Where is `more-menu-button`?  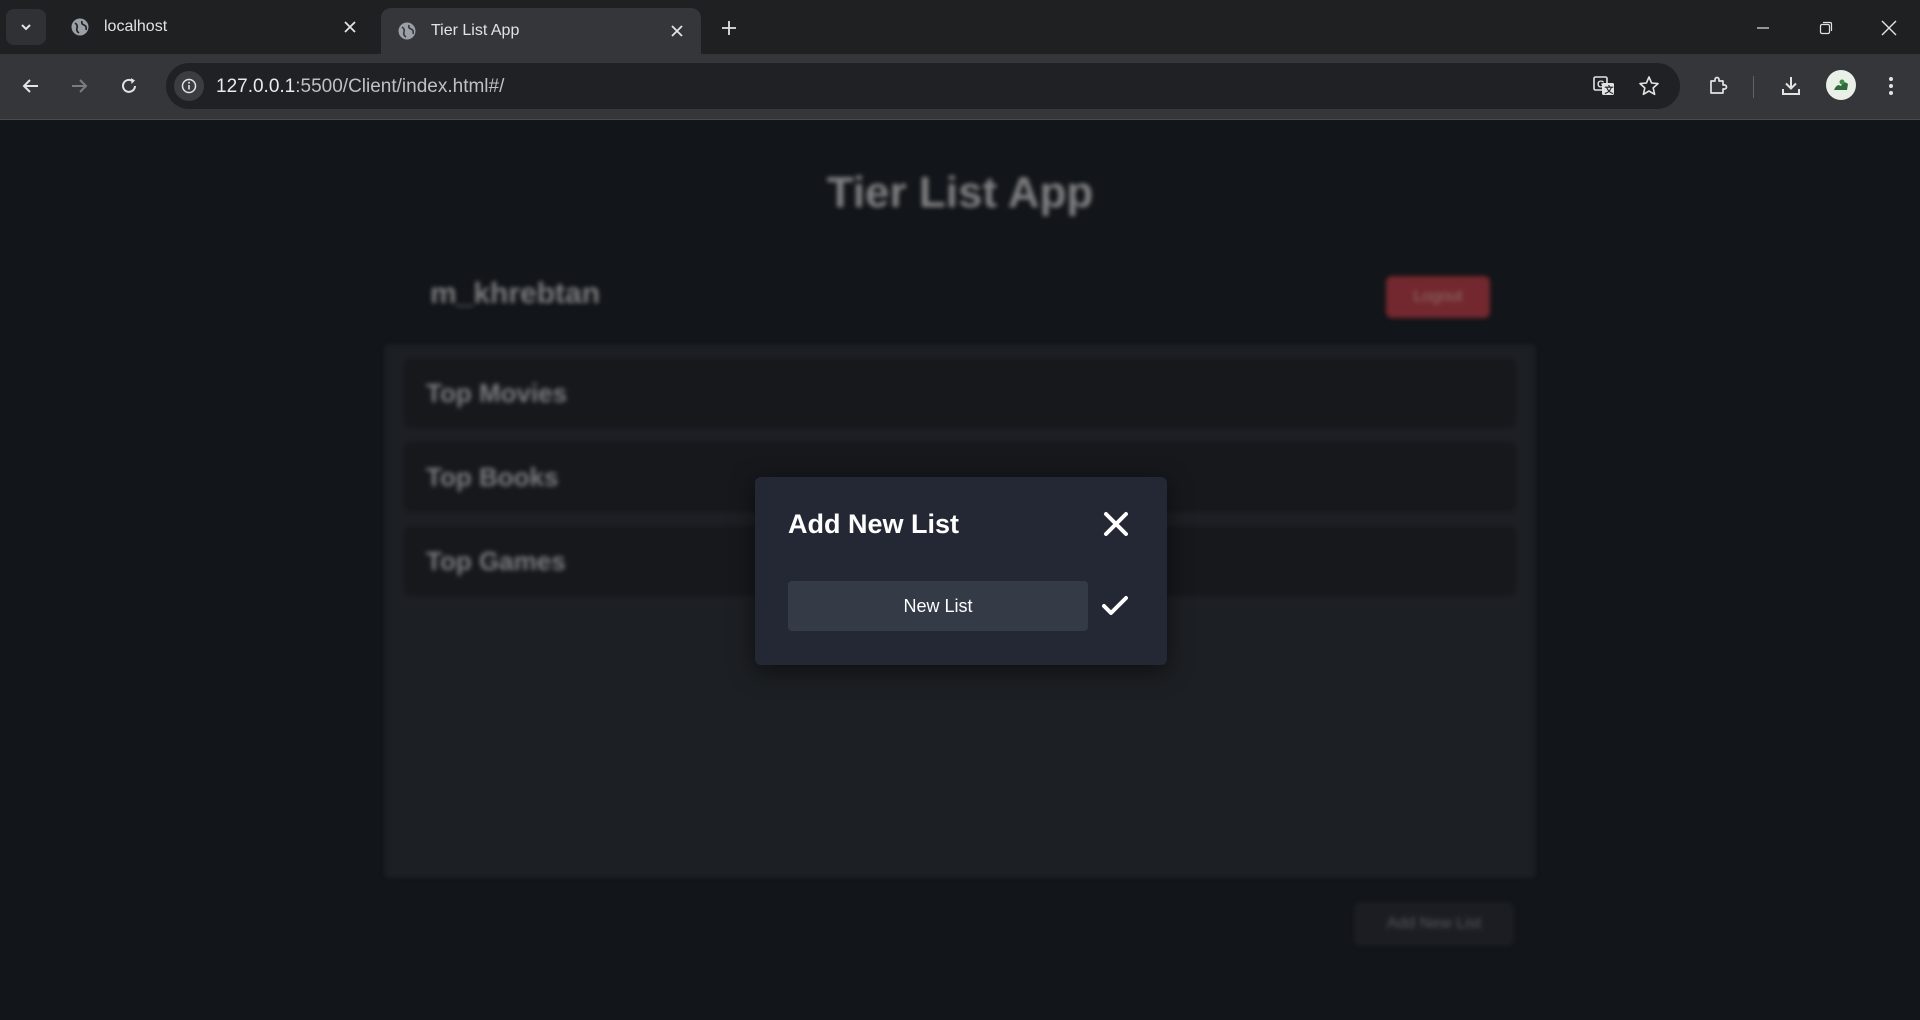
more-menu-button is located at coordinates (1891, 86).